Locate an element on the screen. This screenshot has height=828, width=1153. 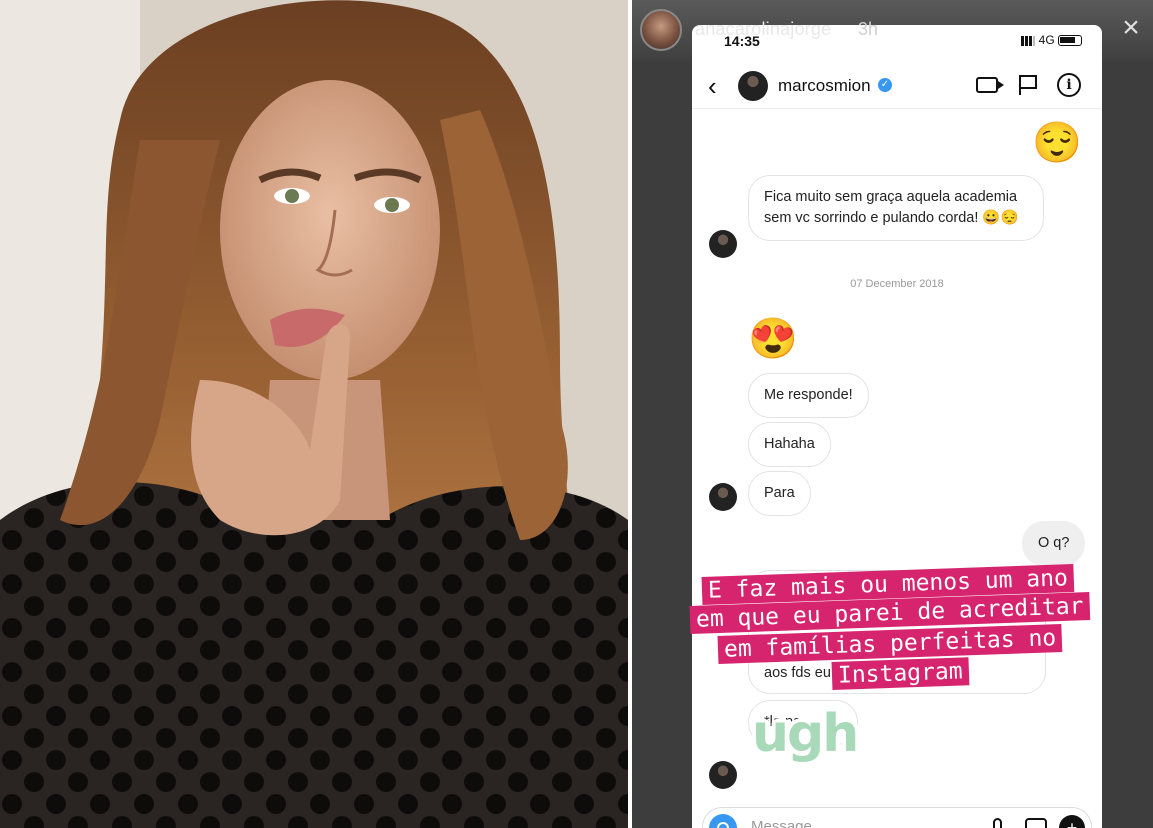
signal-icon is located at coordinates (1028, 40).